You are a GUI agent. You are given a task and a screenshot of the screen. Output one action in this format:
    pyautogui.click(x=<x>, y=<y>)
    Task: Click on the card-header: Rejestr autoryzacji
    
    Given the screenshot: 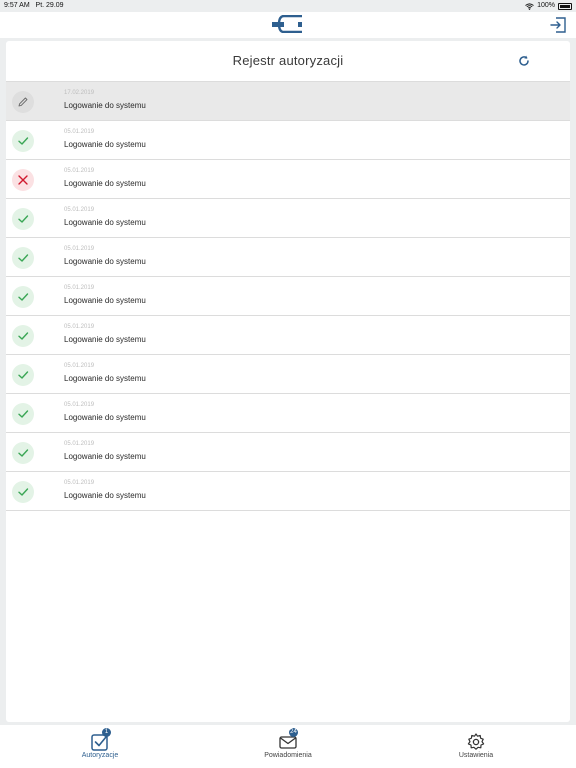 What is the action you would take?
    pyautogui.click(x=288, y=61)
    